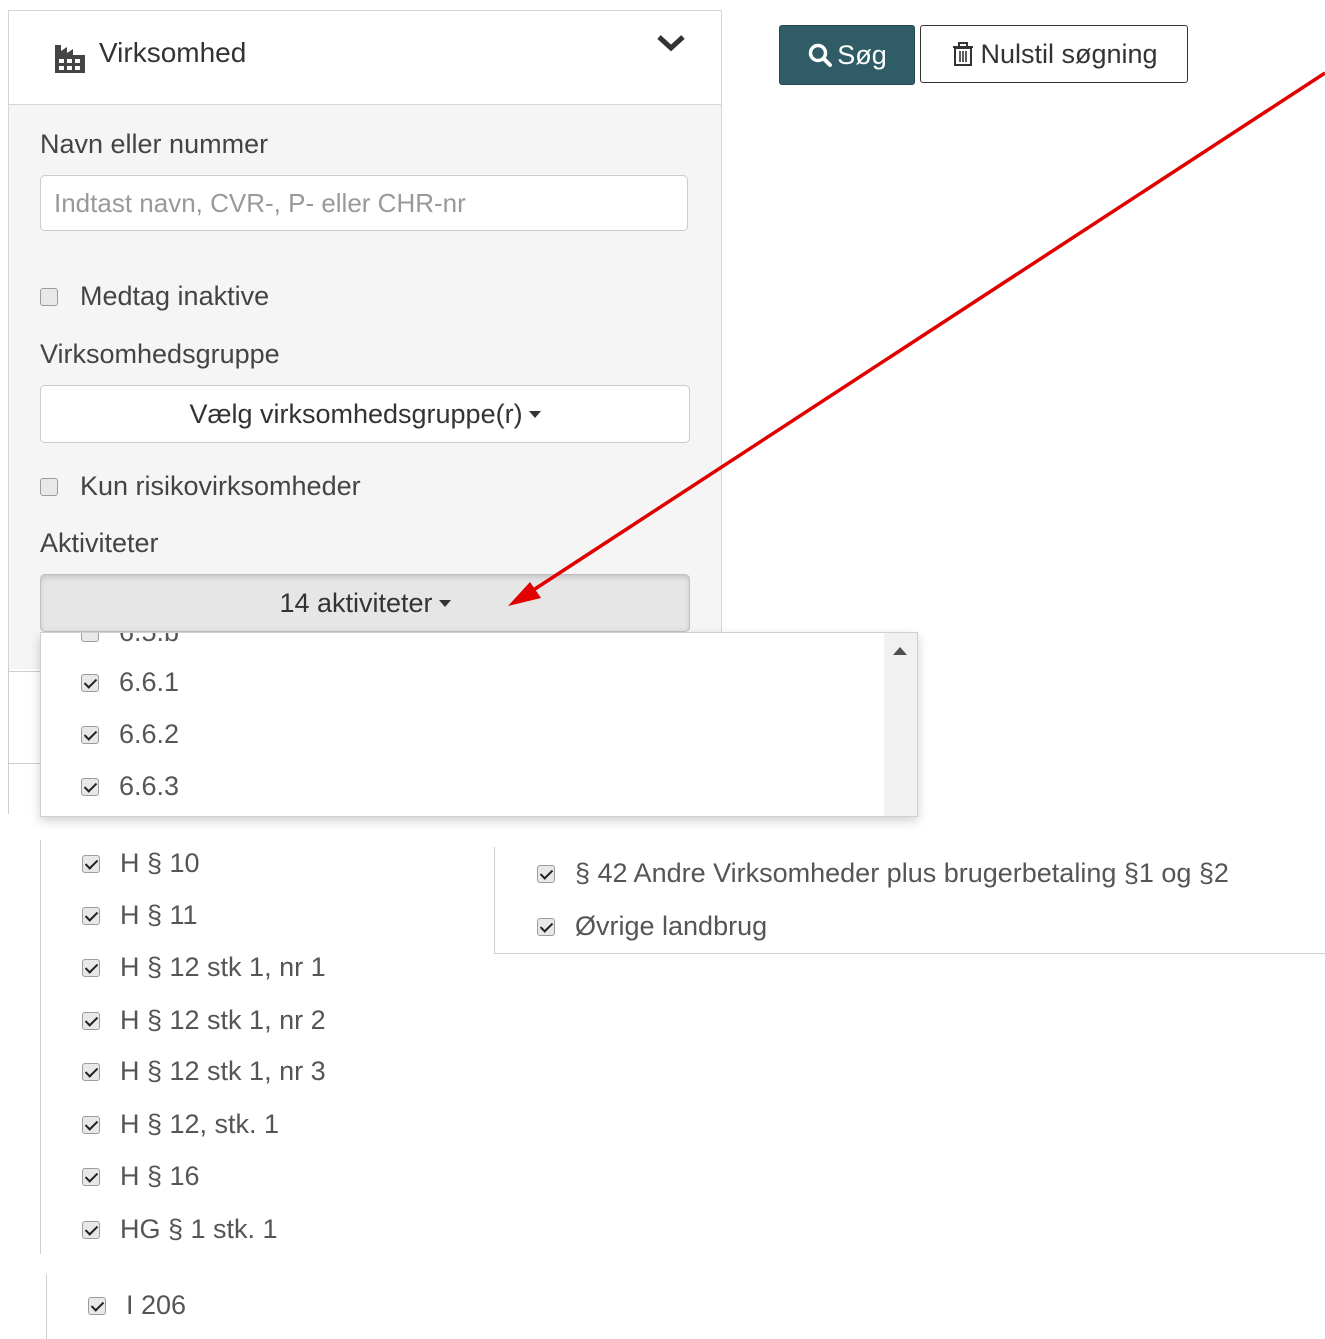 This screenshot has width=1325, height=1339. I want to click on list-item: H § 10, so click(141, 863).